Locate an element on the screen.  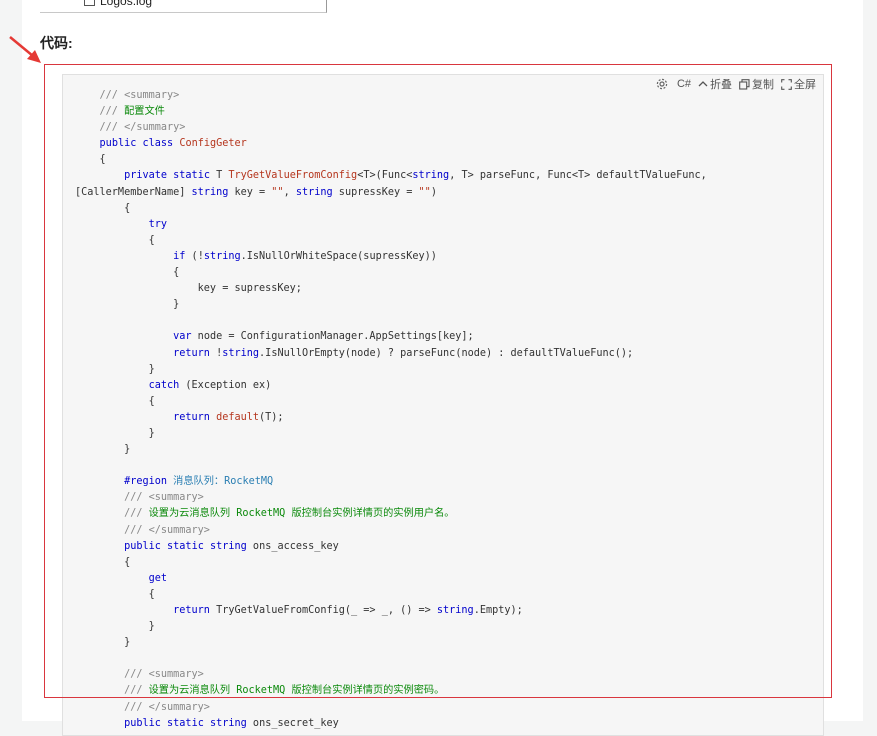
code-token: TryGetValueFromConfig(_ => _, () => is located at coordinates (323, 610).